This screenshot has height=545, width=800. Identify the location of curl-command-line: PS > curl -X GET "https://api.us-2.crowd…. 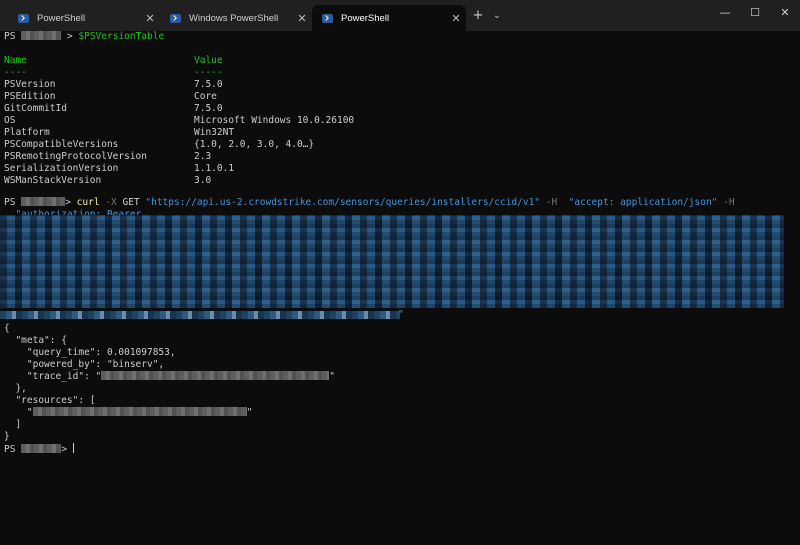
(369, 202).